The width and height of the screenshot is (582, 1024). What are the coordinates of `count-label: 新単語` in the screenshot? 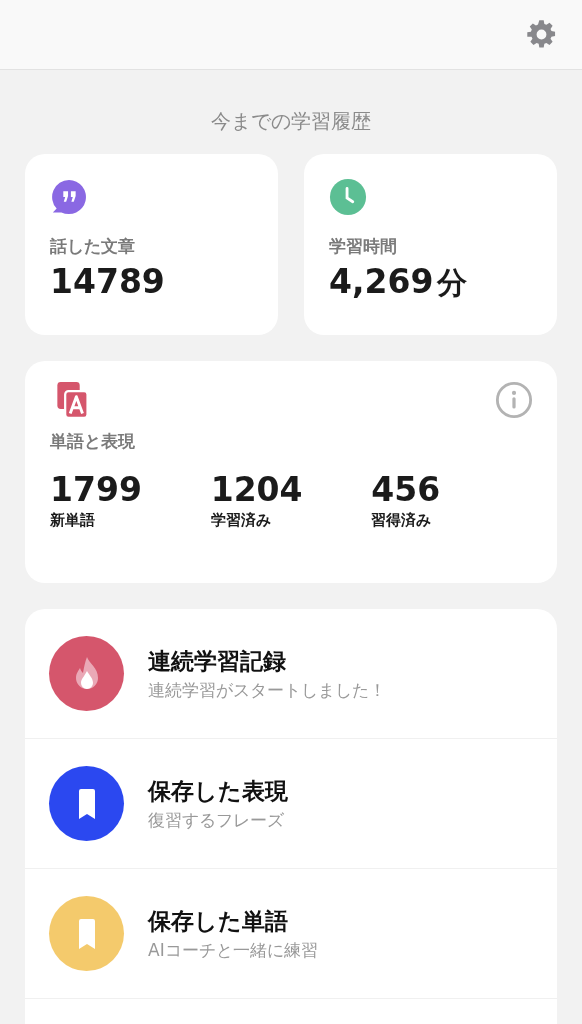 It's located at (73, 520).